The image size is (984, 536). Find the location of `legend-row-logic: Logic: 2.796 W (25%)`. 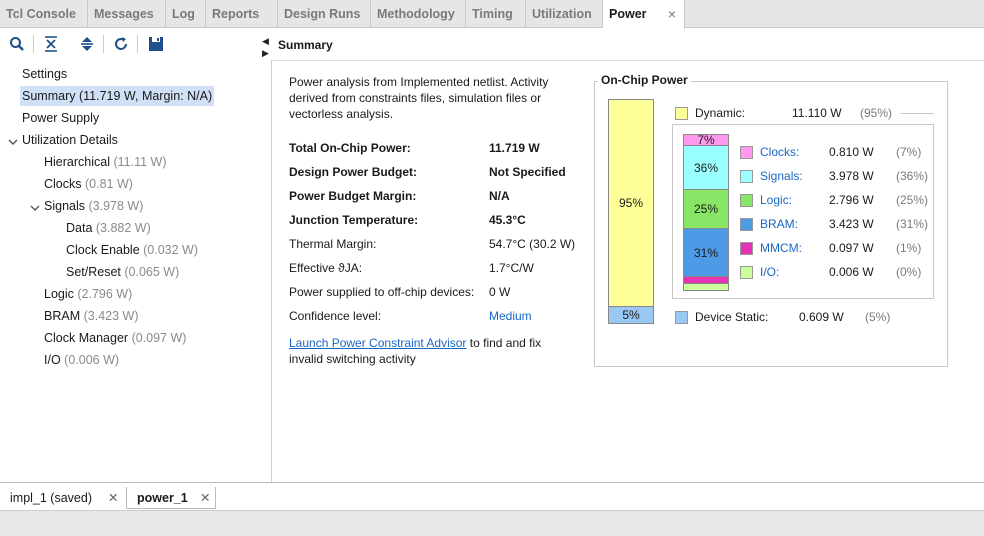

legend-row-logic: Logic: 2.796 W (25%) is located at coordinates (835, 200).